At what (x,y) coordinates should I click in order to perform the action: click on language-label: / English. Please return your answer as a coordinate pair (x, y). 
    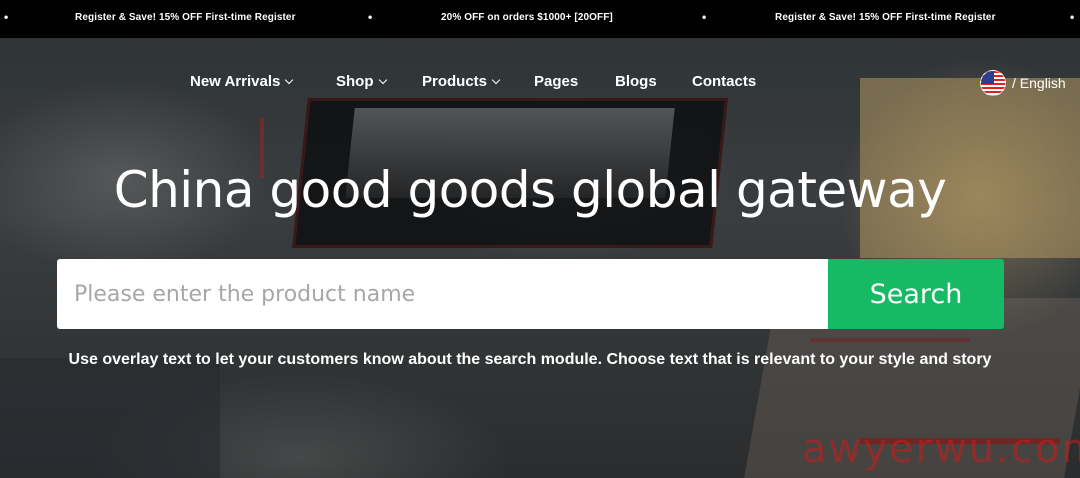
    Looking at the image, I should click on (1039, 83).